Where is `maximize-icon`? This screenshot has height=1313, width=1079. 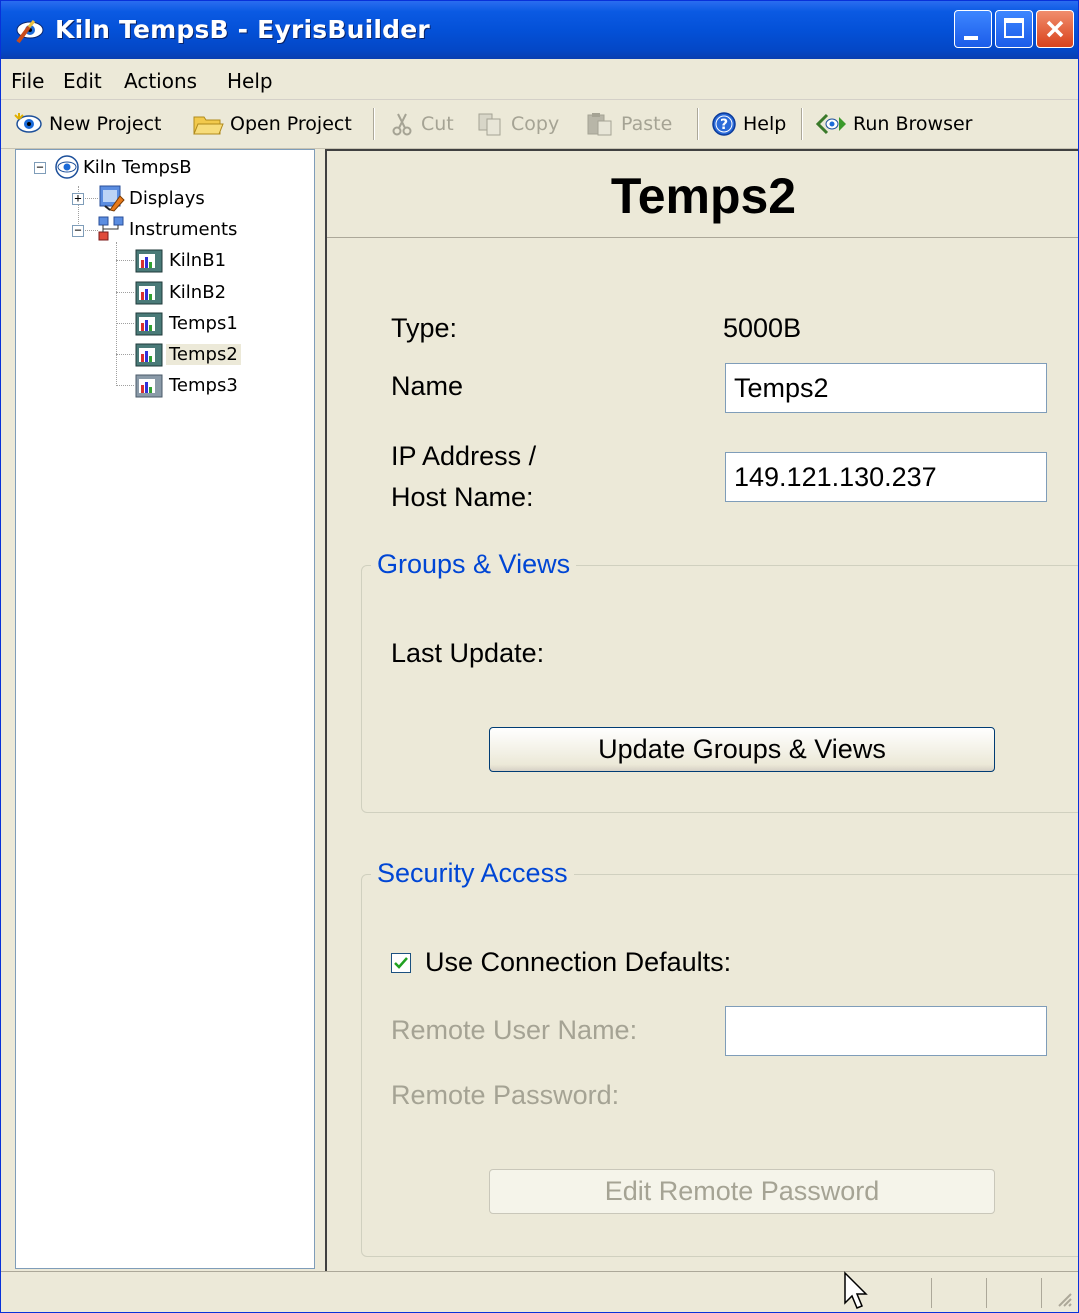
maximize-icon is located at coordinates (1014, 28).